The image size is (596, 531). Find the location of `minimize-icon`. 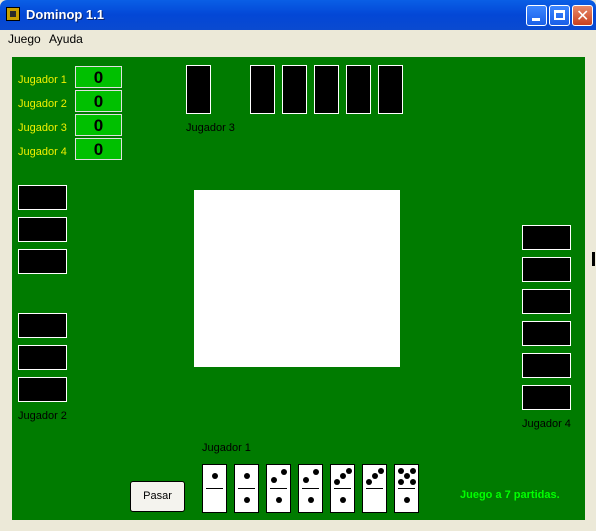

minimize-icon is located at coordinates (536, 19).